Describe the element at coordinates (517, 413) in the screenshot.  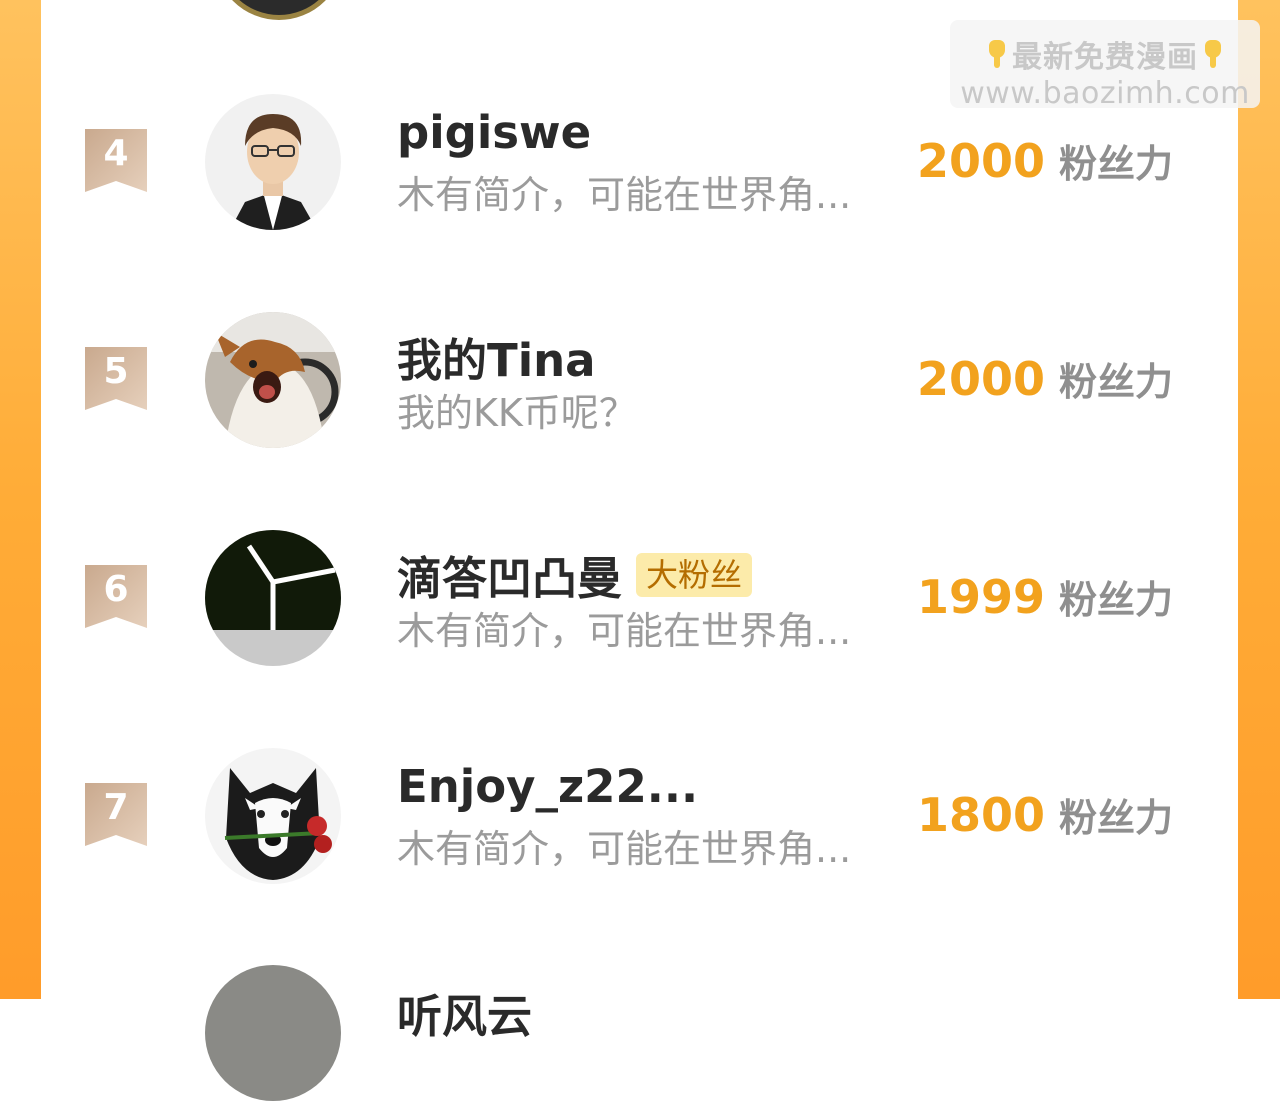
I see `user-bio: 我的KK币呢？` at that location.